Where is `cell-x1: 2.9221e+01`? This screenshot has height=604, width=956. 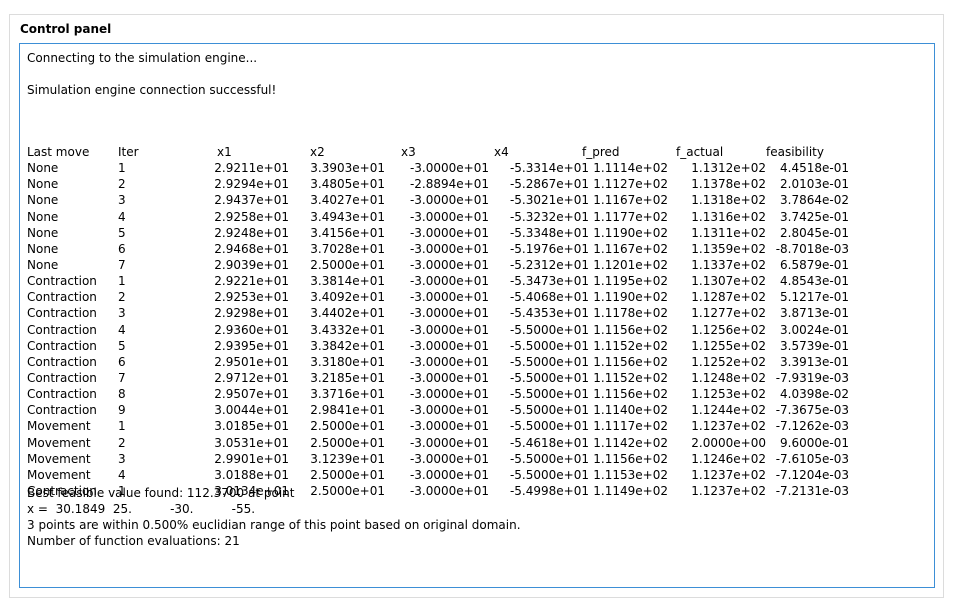
cell-x1: 2.9221e+01 is located at coordinates (251, 281).